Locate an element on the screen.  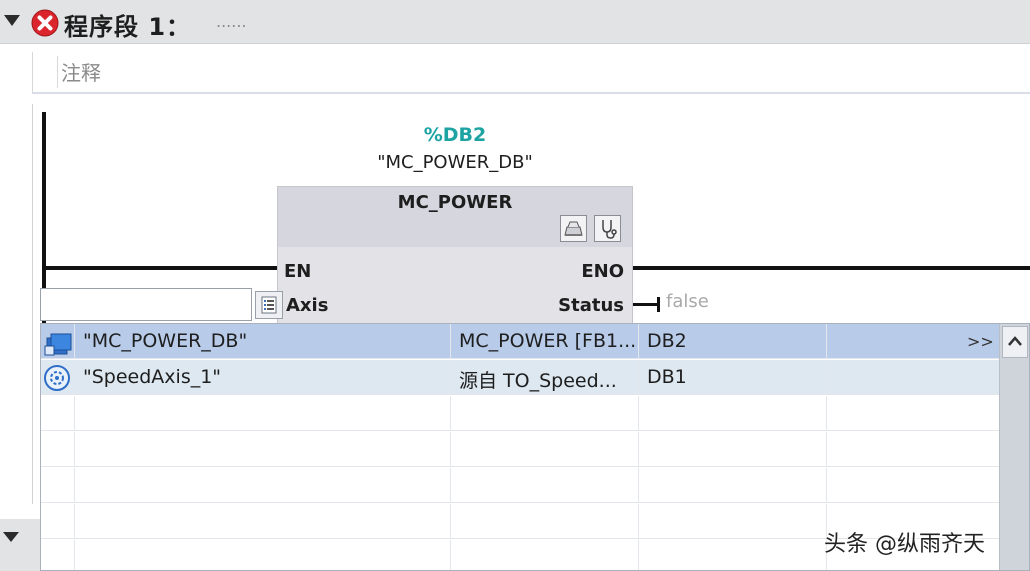
block-open-icon is located at coordinates (573, 228).